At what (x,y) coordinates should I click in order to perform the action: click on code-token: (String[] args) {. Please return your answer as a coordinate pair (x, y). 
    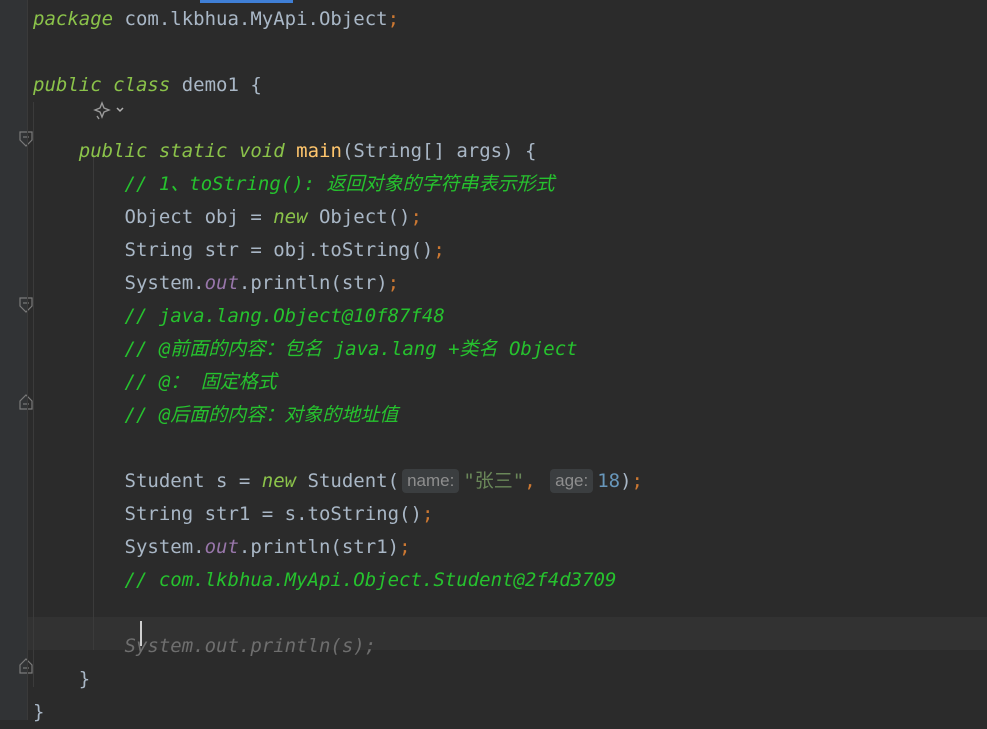
    Looking at the image, I should click on (439, 151).